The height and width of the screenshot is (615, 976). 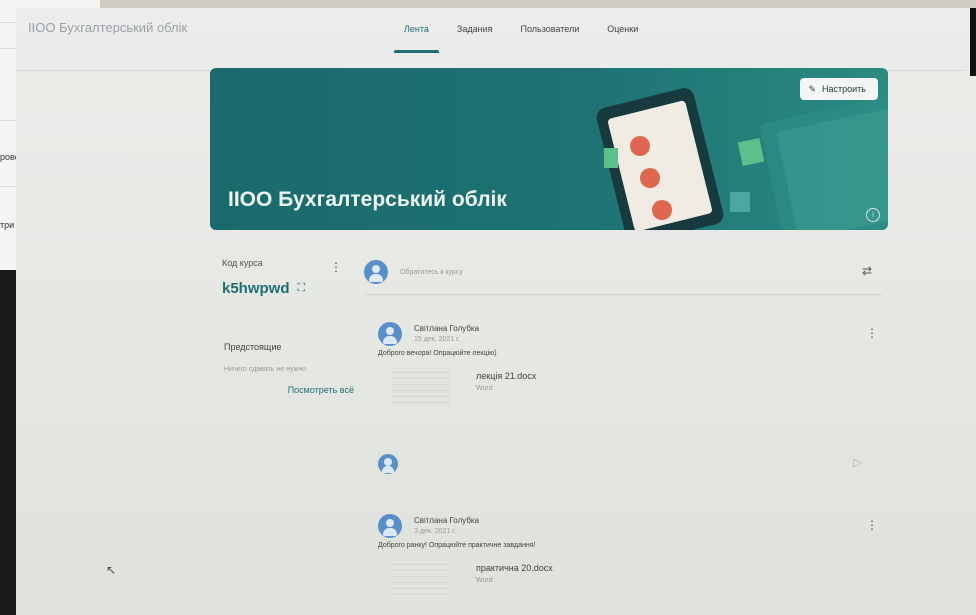 I want to click on course-code: k5hwpwd ⛶, so click(x=282, y=288).